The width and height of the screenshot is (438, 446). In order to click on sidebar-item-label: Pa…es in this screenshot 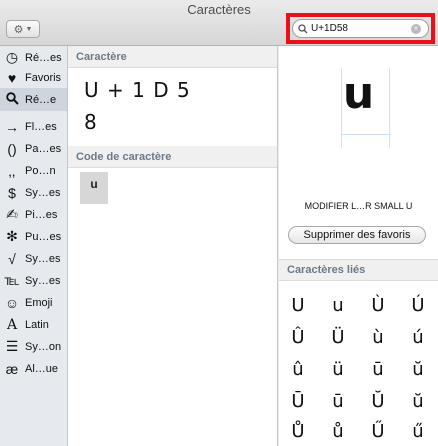, I will do `click(43, 148)`.